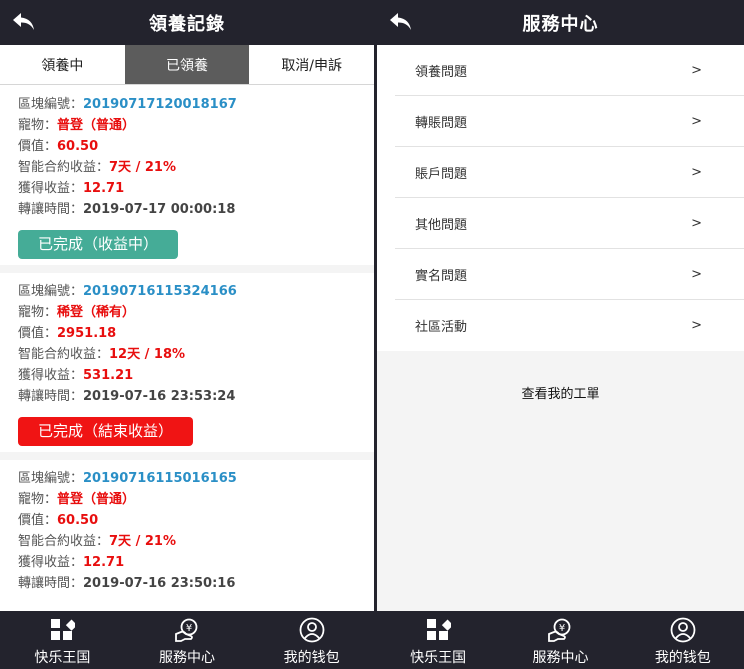 This screenshot has height=669, width=744. Describe the element at coordinates (147, 354) in the screenshot. I see `contract-value: 12天 / 18%` at that location.